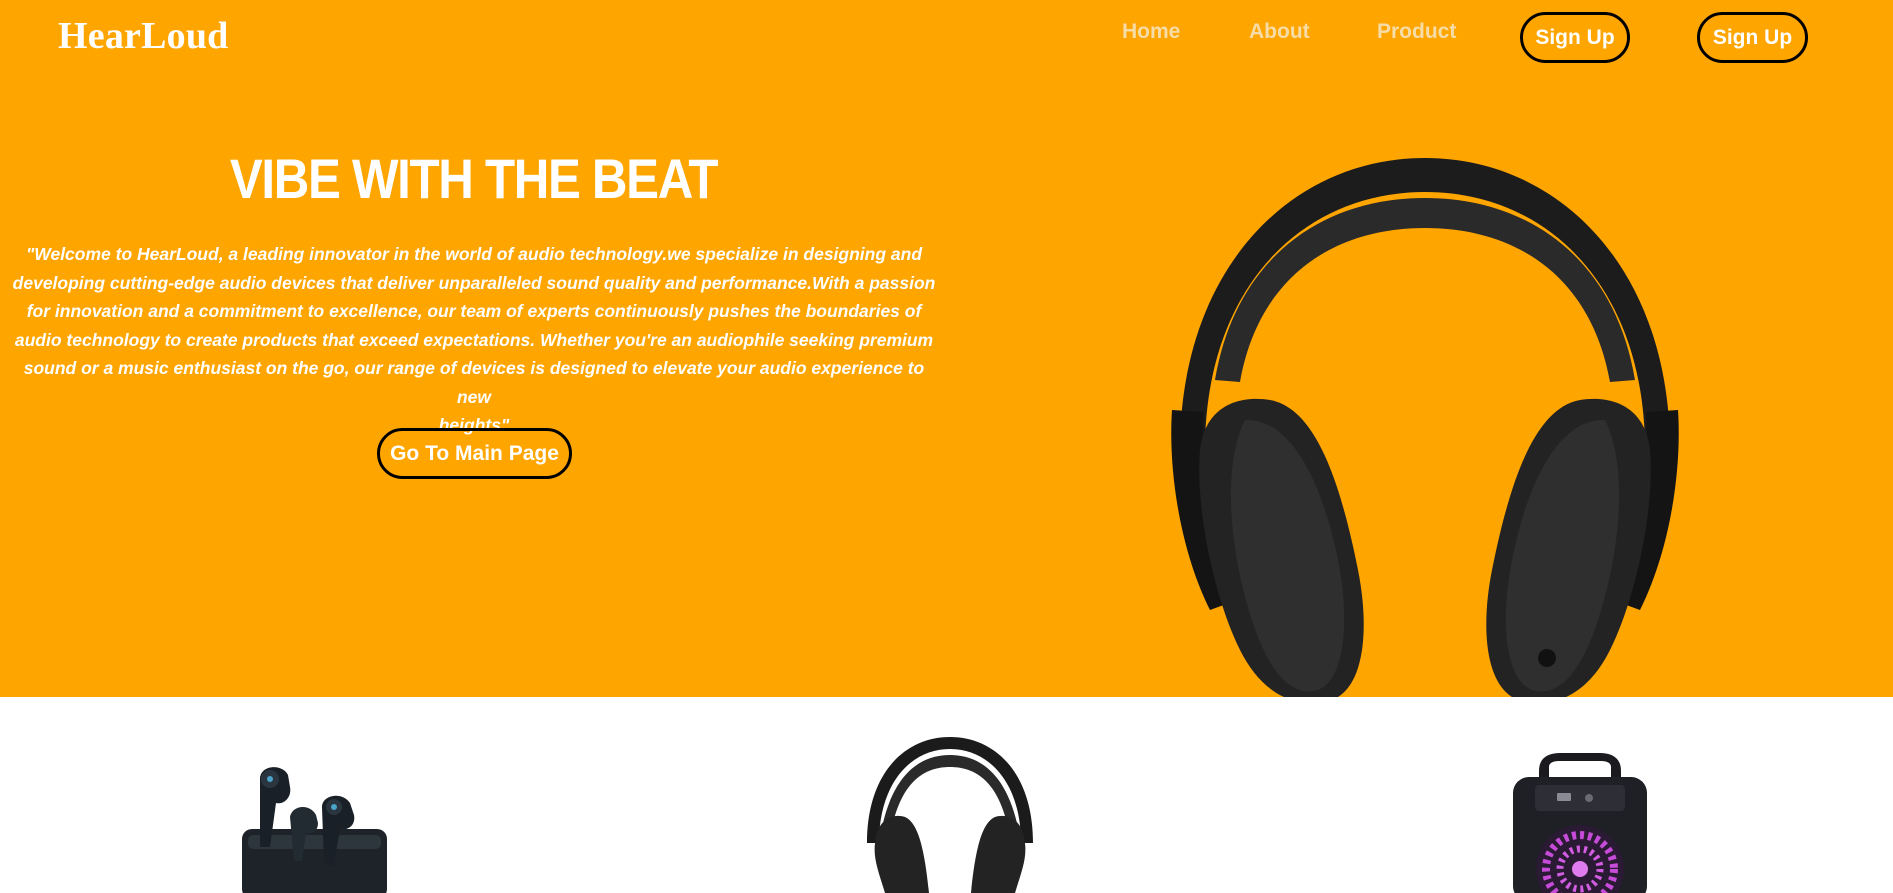 The image size is (1893, 893). Describe the element at coordinates (315, 825) in the screenshot. I see `earbuds-product-image` at that location.